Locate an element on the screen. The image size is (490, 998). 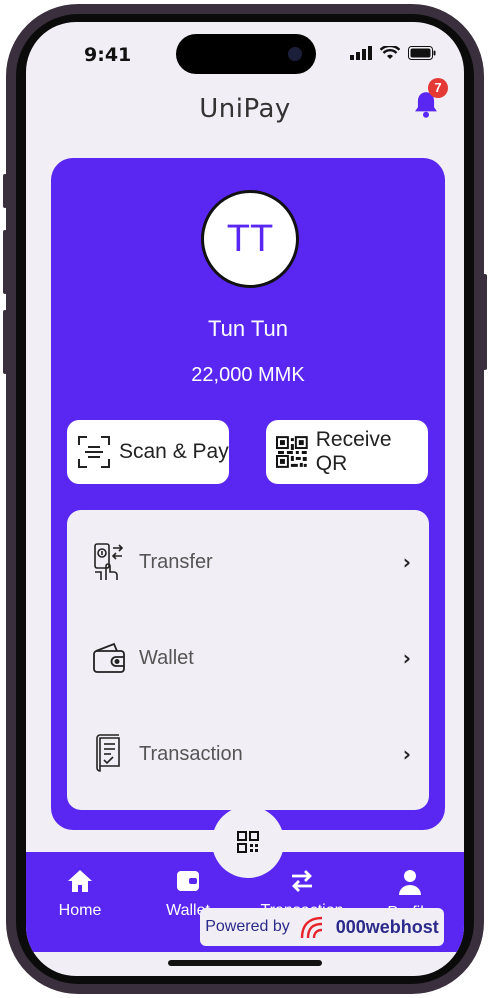
nav-home: Home is located at coordinates (80, 894).